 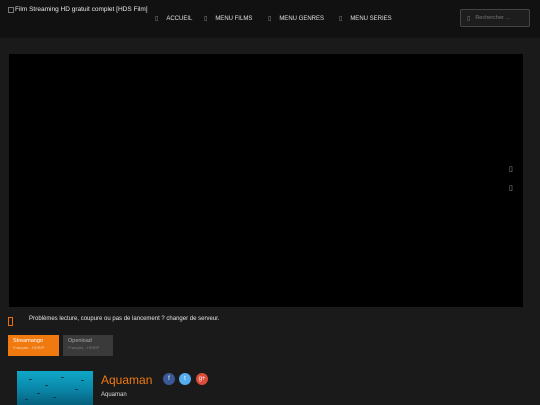 I want to click on movie-title: Aquaman, so click(x=127, y=380).